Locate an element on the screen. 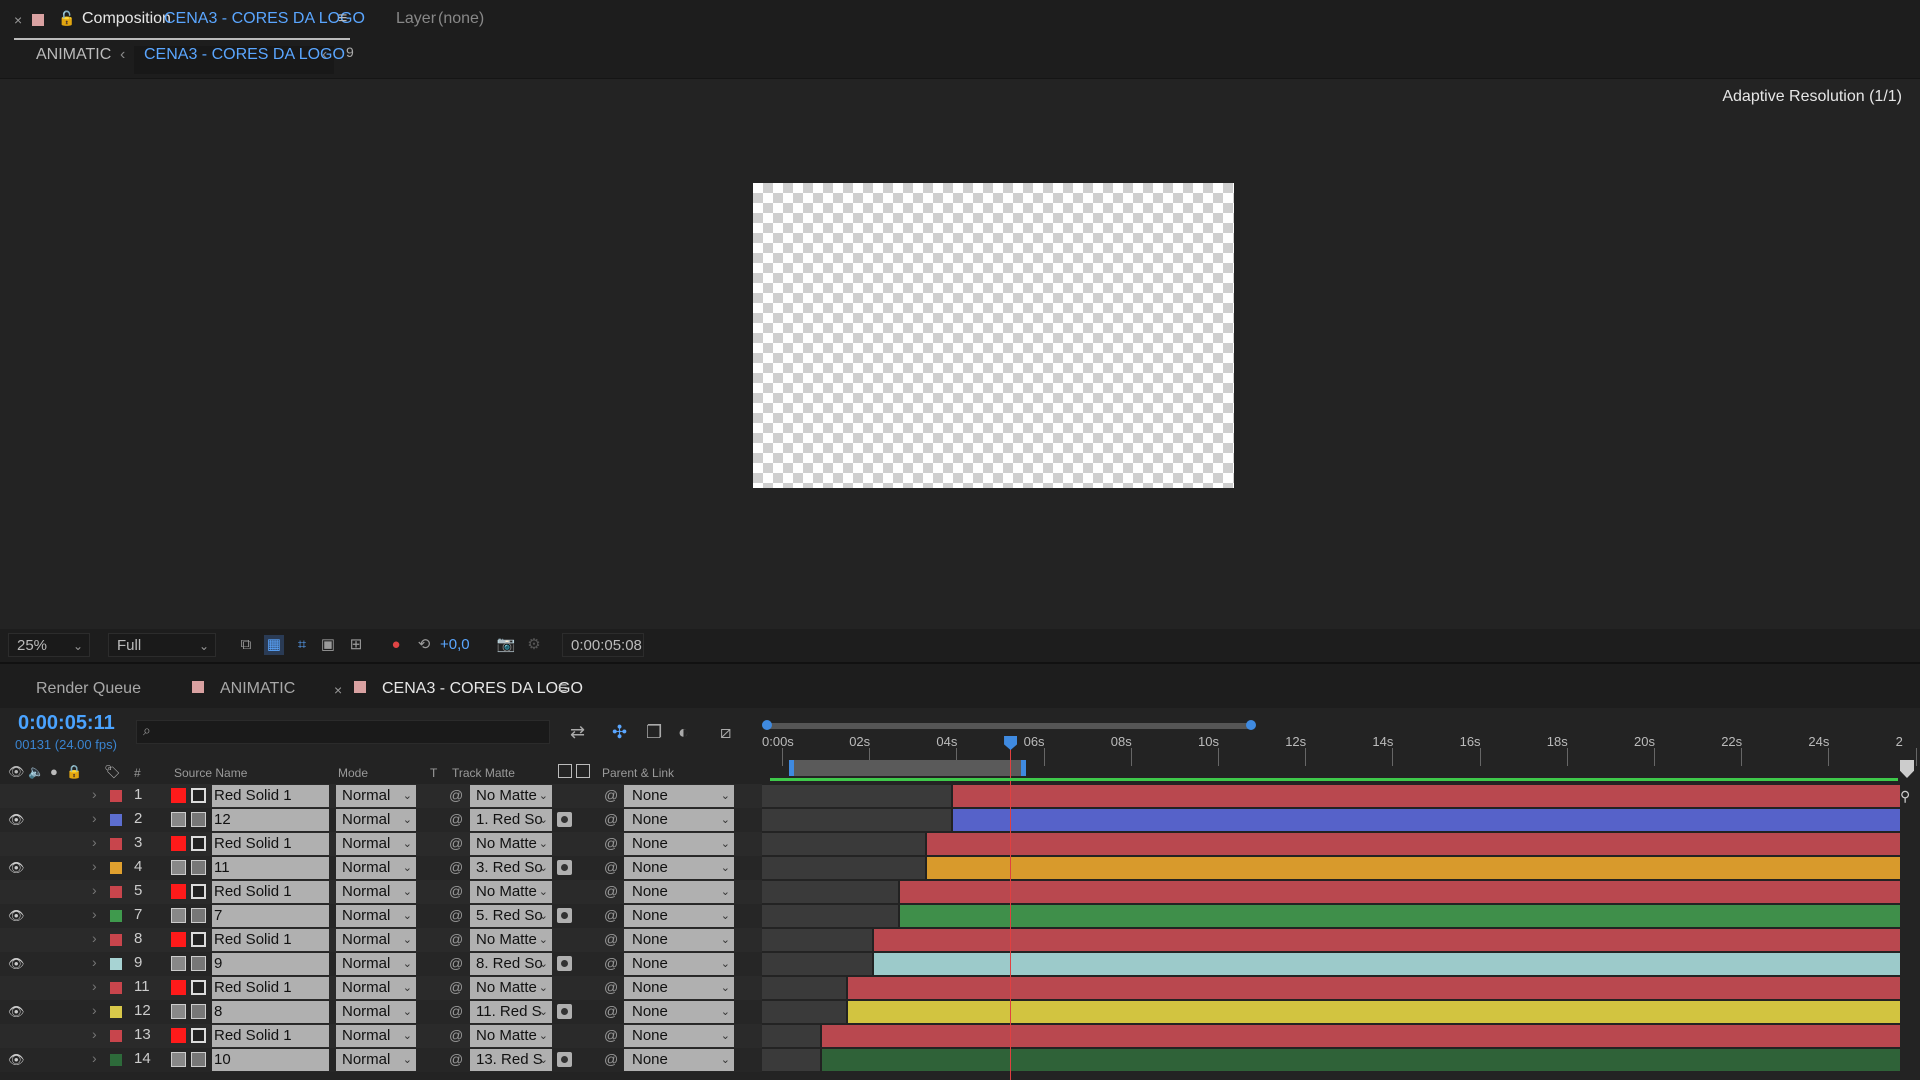 Image resolution: width=1920 pixels, height=1080 pixels. layer-row: 👁 › 14 10 Normal ⌄ @ 13. Red S ⌄ @ None ⌄ is located at coordinates (381, 1060).